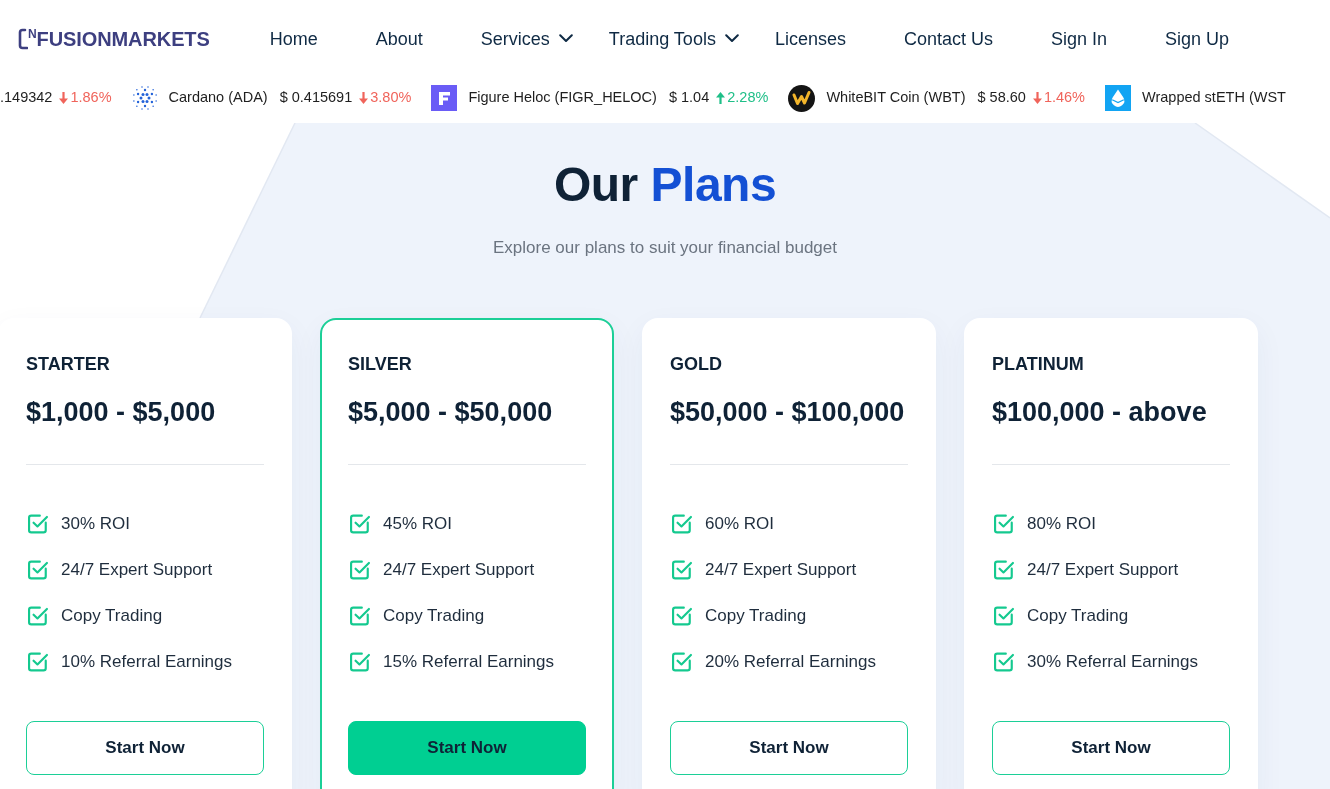 This screenshot has width=1330, height=789. What do you see at coordinates (665, 185) in the screenshot?
I see `section-title: Our Plans` at bounding box center [665, 185].